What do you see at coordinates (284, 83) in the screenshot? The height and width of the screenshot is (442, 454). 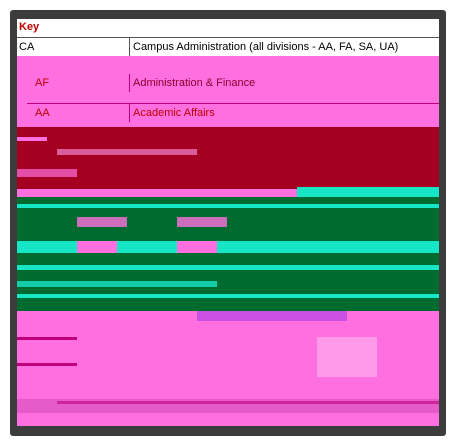 I see `row-name: Administration & Finance` at bounding box center [284, 83].